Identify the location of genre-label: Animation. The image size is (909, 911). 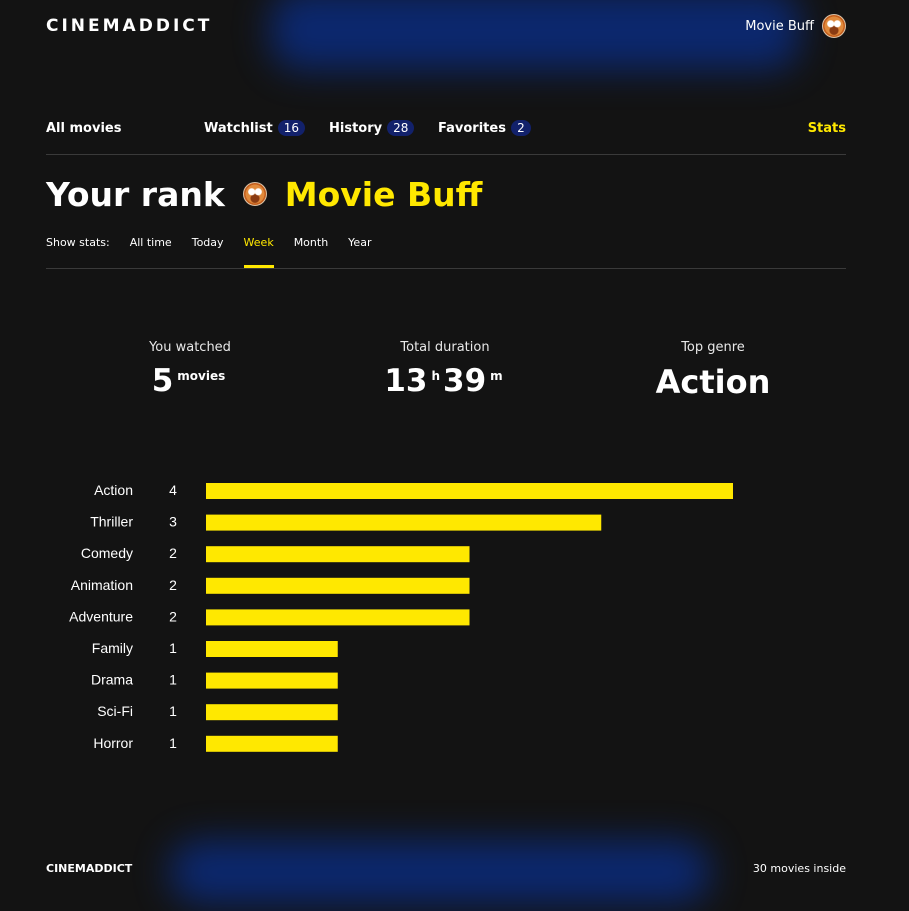
(102, 585).